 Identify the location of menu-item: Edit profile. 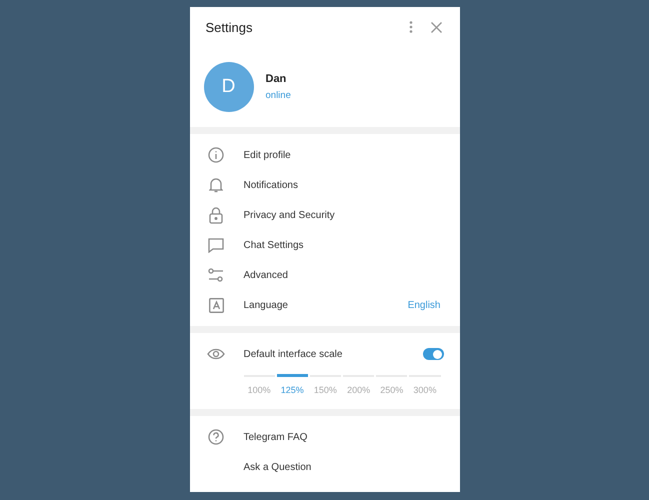
(325, 155).